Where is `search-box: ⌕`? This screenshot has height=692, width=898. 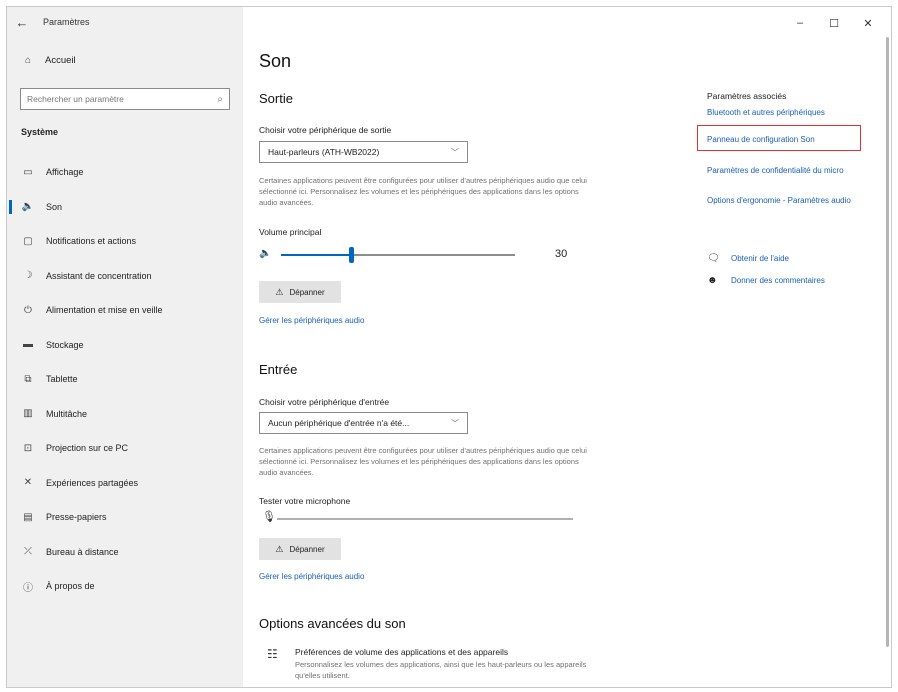 search-box: ⌕ is located at coordinates (125, 99).